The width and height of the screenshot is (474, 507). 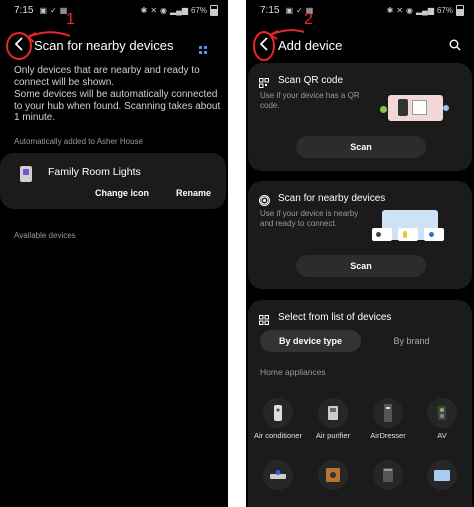 I want to click on dishwasher-icon, so click(x=388, y=475).